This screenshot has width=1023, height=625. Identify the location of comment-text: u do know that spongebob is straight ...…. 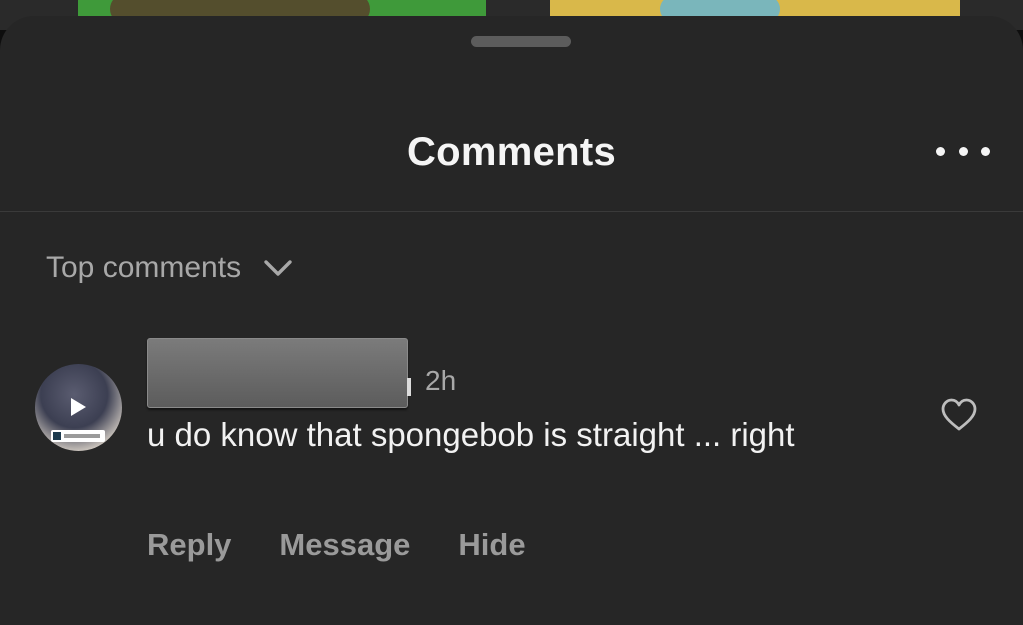
(471, 434).